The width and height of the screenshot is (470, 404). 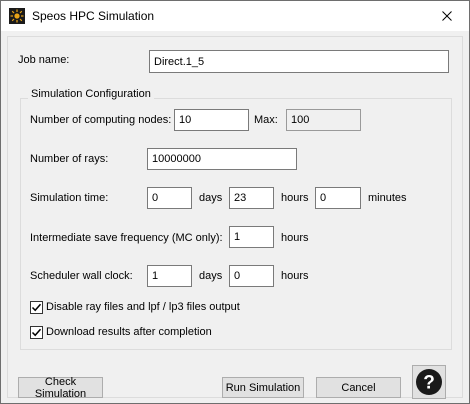 I want to click on simulation-time-label: Simulation time:, so click(x=69, y=198).